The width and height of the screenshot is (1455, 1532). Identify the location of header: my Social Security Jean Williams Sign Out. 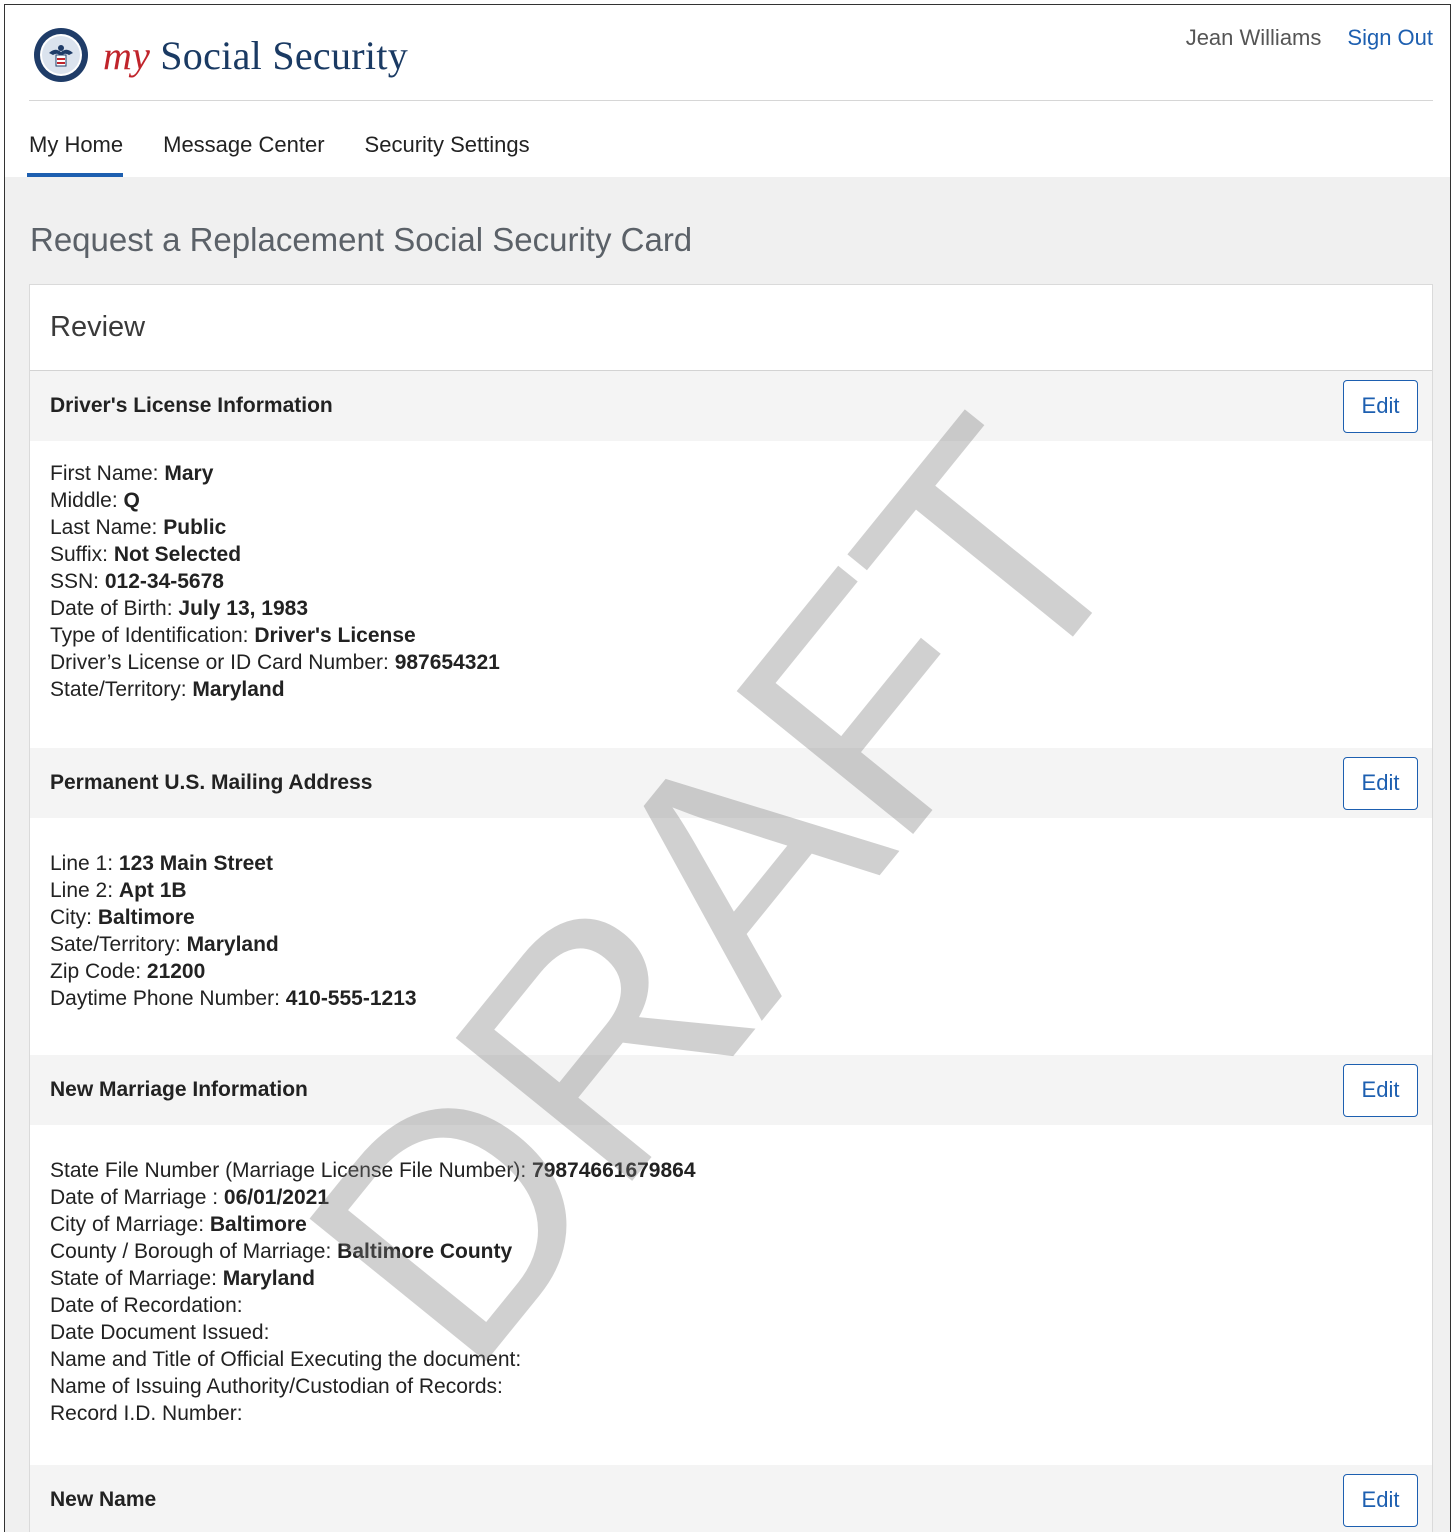
(731, 53).